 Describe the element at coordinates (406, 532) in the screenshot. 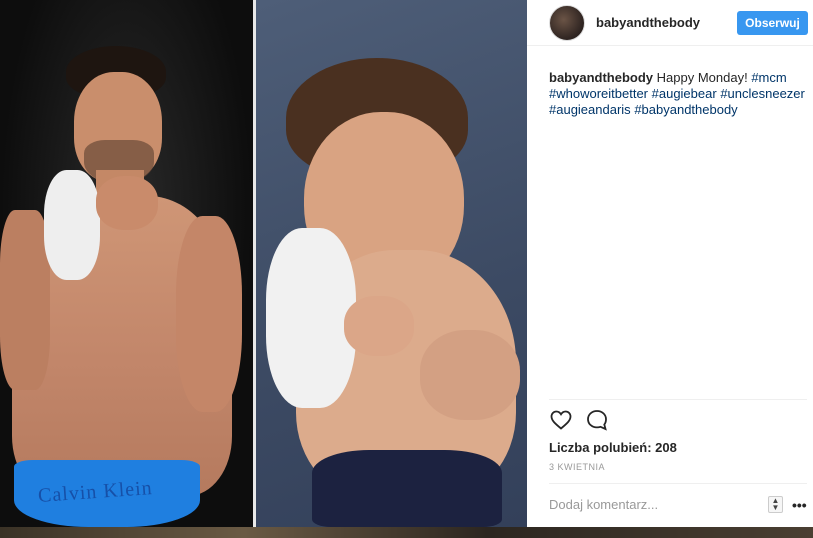

I see `bottom-background-strip` at that location.